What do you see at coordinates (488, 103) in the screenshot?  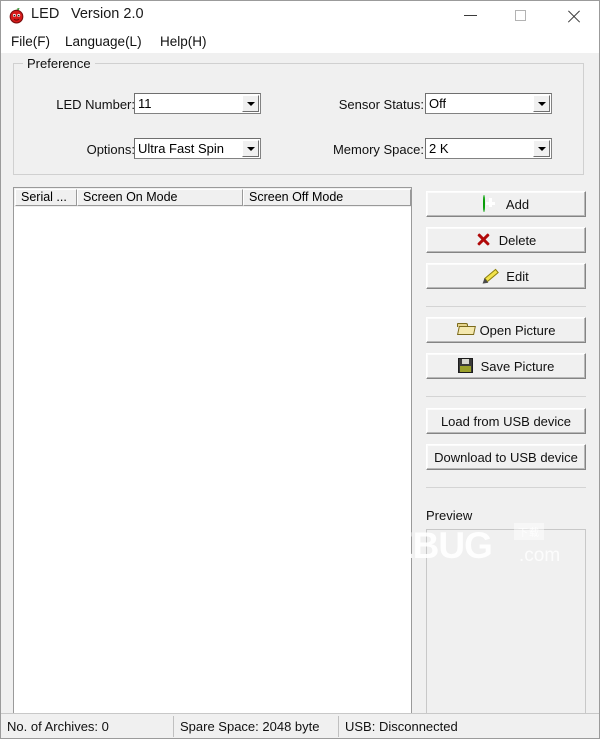 I see `sensor-status-combo: Off` at bounding box center [488, 103].